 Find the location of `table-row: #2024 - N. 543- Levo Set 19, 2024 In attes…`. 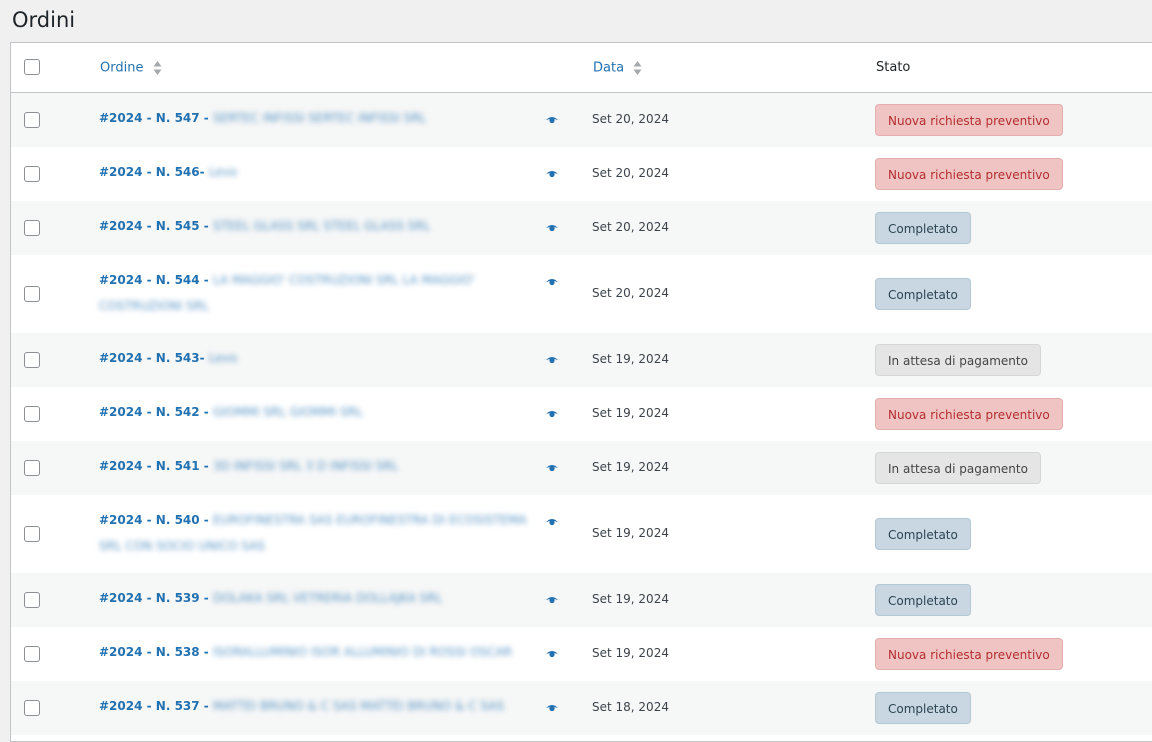

table-row: #2024 - N. 543- Levo Set 19, 2024 In attes… is located at coordinates (581, 360).